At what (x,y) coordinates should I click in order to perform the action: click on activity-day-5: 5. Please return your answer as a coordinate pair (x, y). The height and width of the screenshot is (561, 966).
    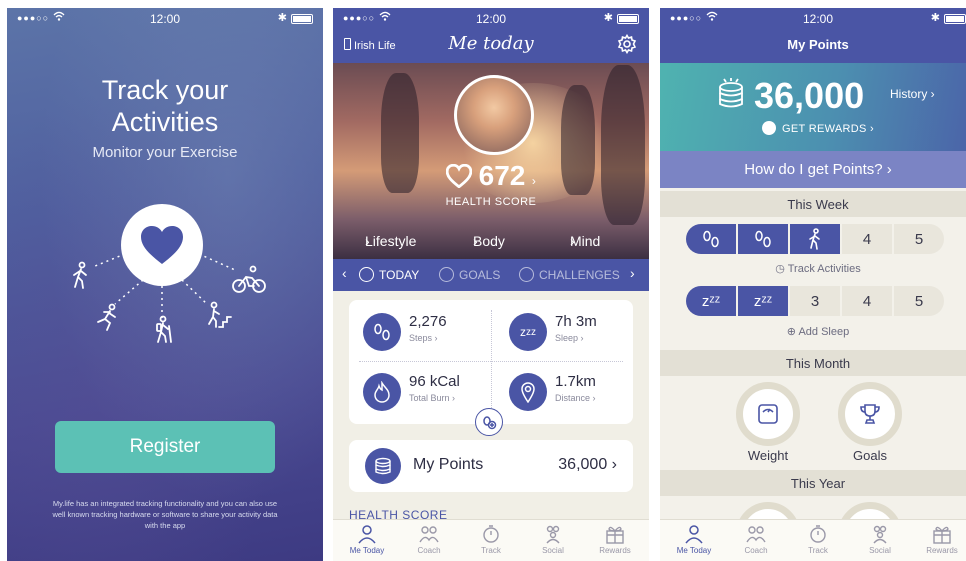
    Looking at the image, I should click on (919, 239).